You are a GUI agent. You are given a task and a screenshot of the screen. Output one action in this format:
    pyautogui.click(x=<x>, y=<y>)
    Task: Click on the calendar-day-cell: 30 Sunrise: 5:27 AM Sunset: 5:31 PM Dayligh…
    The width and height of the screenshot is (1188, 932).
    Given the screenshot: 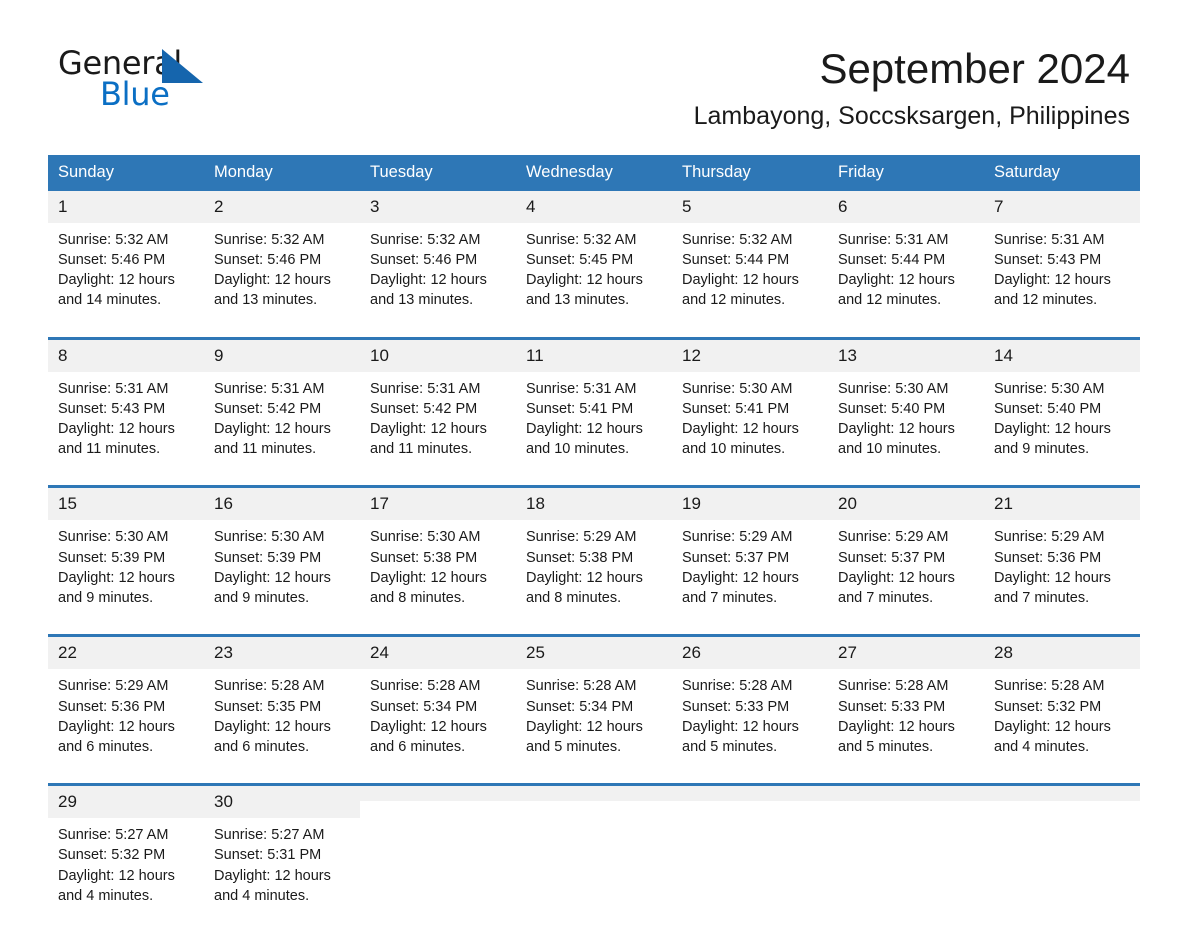 What is the action you would take?
    pyautogui.click(x=282, y=857)
    